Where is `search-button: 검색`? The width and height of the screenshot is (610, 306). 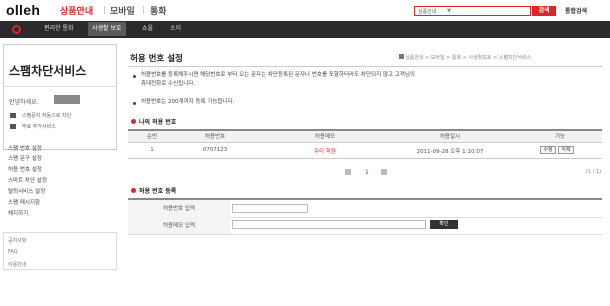
search-button: 검색 is located at coordinates (544, 11).